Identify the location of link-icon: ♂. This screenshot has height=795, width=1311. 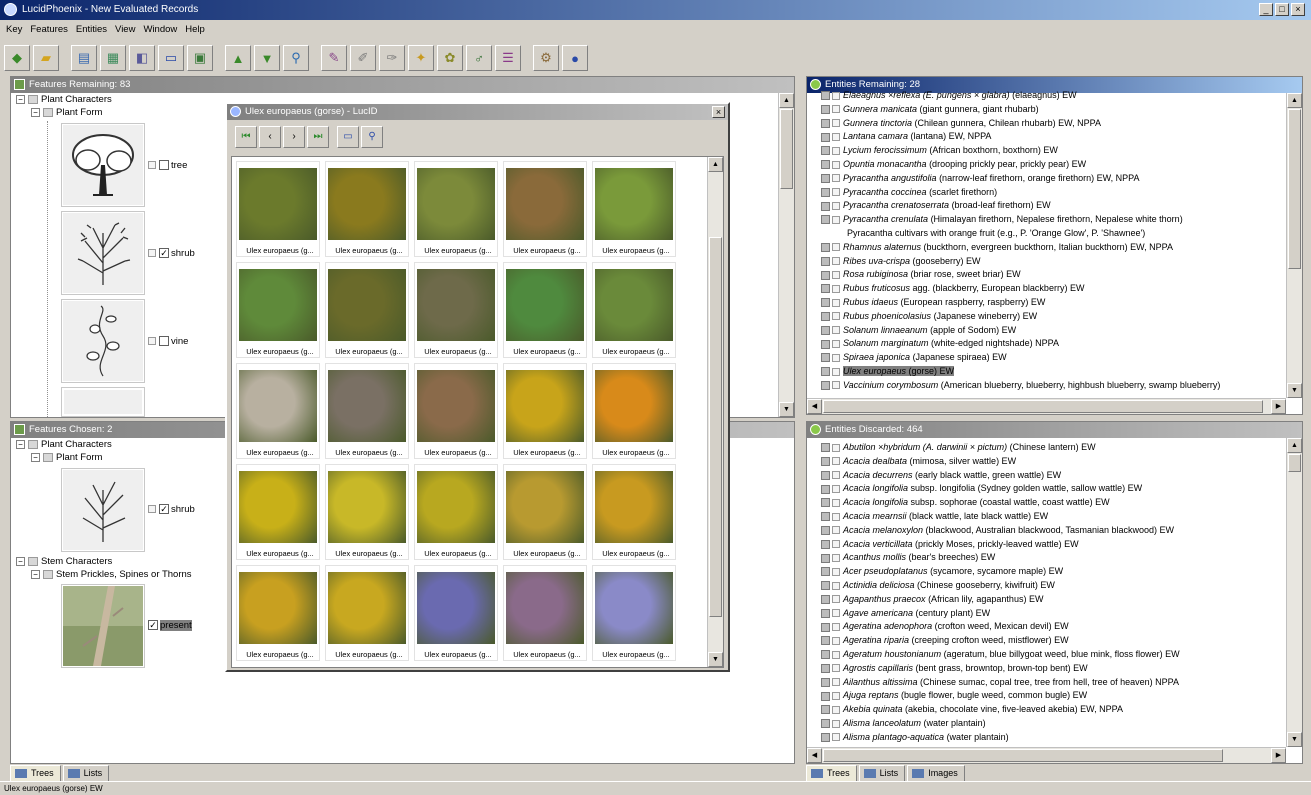
(479, 58).